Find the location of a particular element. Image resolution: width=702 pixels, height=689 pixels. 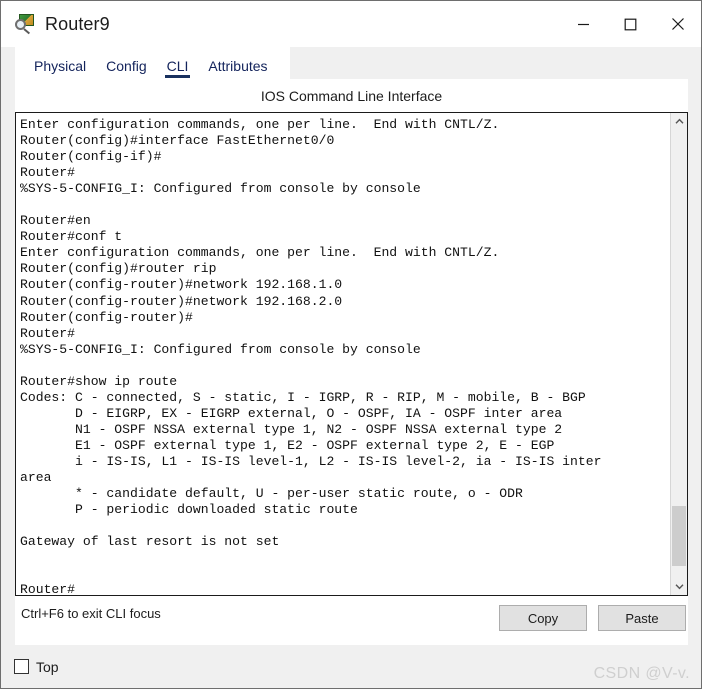

router-magnifier-icon is located at coordinates (25, 24).